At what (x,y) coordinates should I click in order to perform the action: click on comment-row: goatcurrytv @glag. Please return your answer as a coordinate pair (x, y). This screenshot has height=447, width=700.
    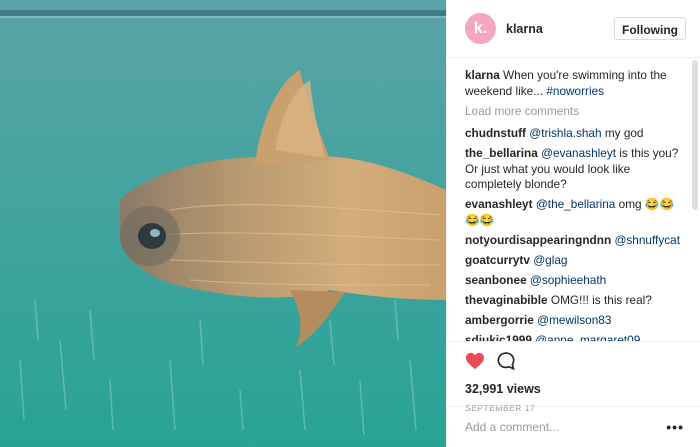
    Looking at the image, I should click on (573, 261).